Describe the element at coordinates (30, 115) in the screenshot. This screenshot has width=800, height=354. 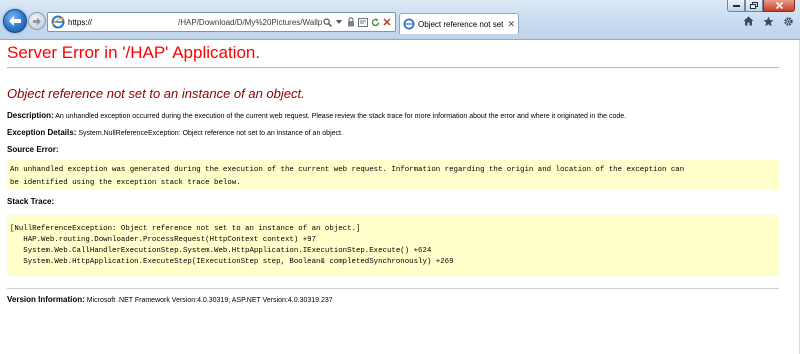
I see `description-label: Description:` at that location.